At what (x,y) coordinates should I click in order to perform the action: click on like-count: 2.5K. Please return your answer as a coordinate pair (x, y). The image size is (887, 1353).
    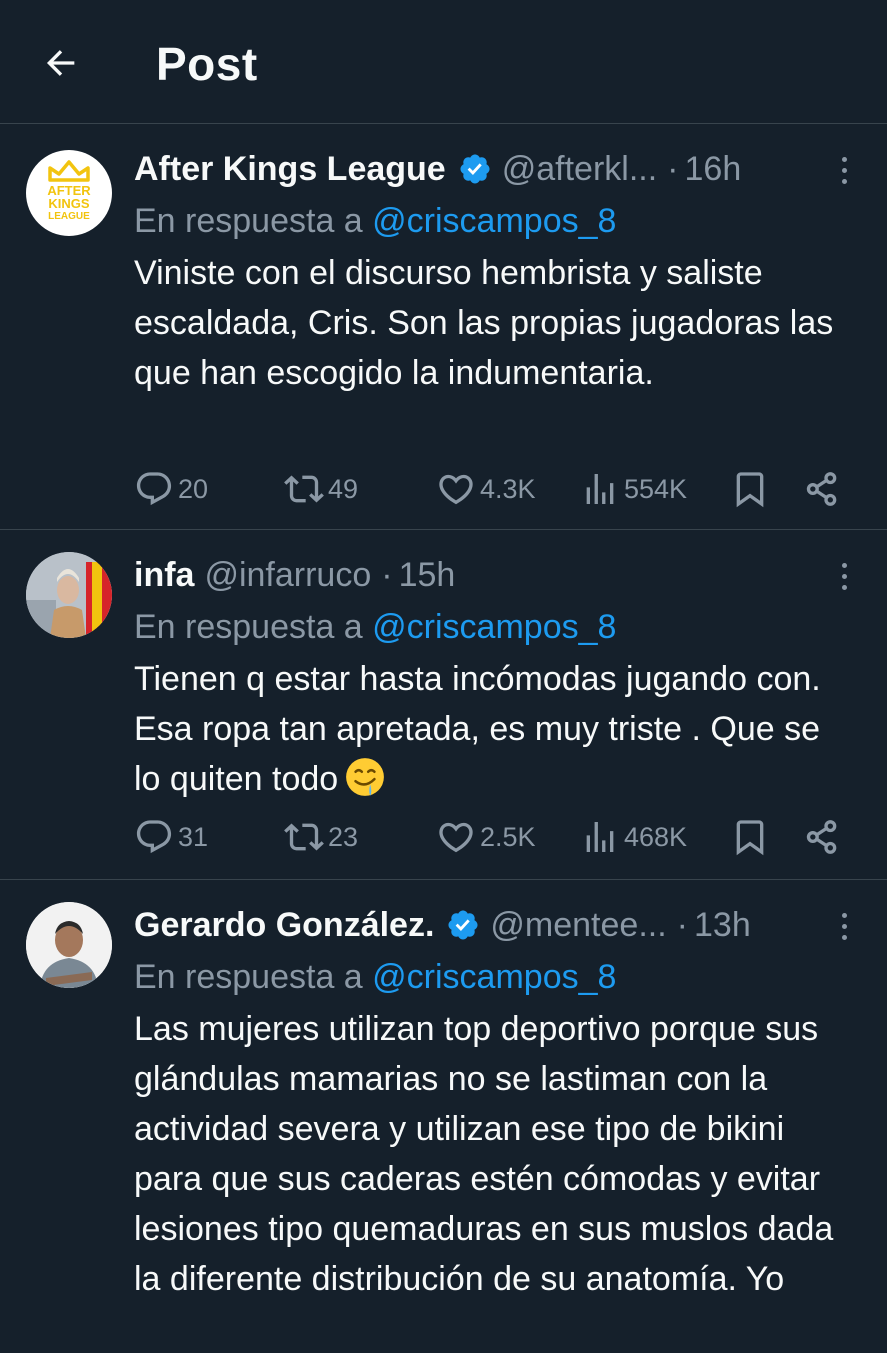
    Looking at the image, I should click on (508, 836).